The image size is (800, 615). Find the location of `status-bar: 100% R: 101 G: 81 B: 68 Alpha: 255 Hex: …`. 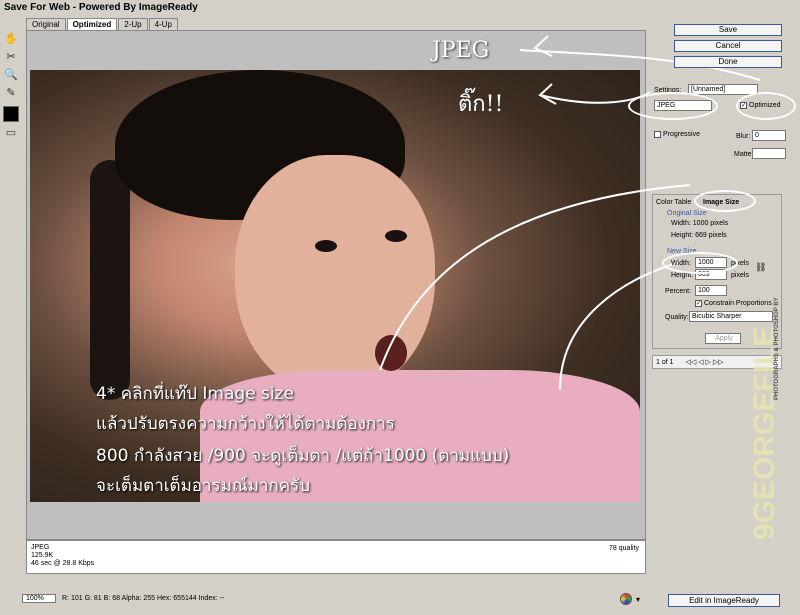

status-bar: 100% R: 101 G: 81 B: 68 Alpha: 255 Hex: … is located at coordinates (330, 598).